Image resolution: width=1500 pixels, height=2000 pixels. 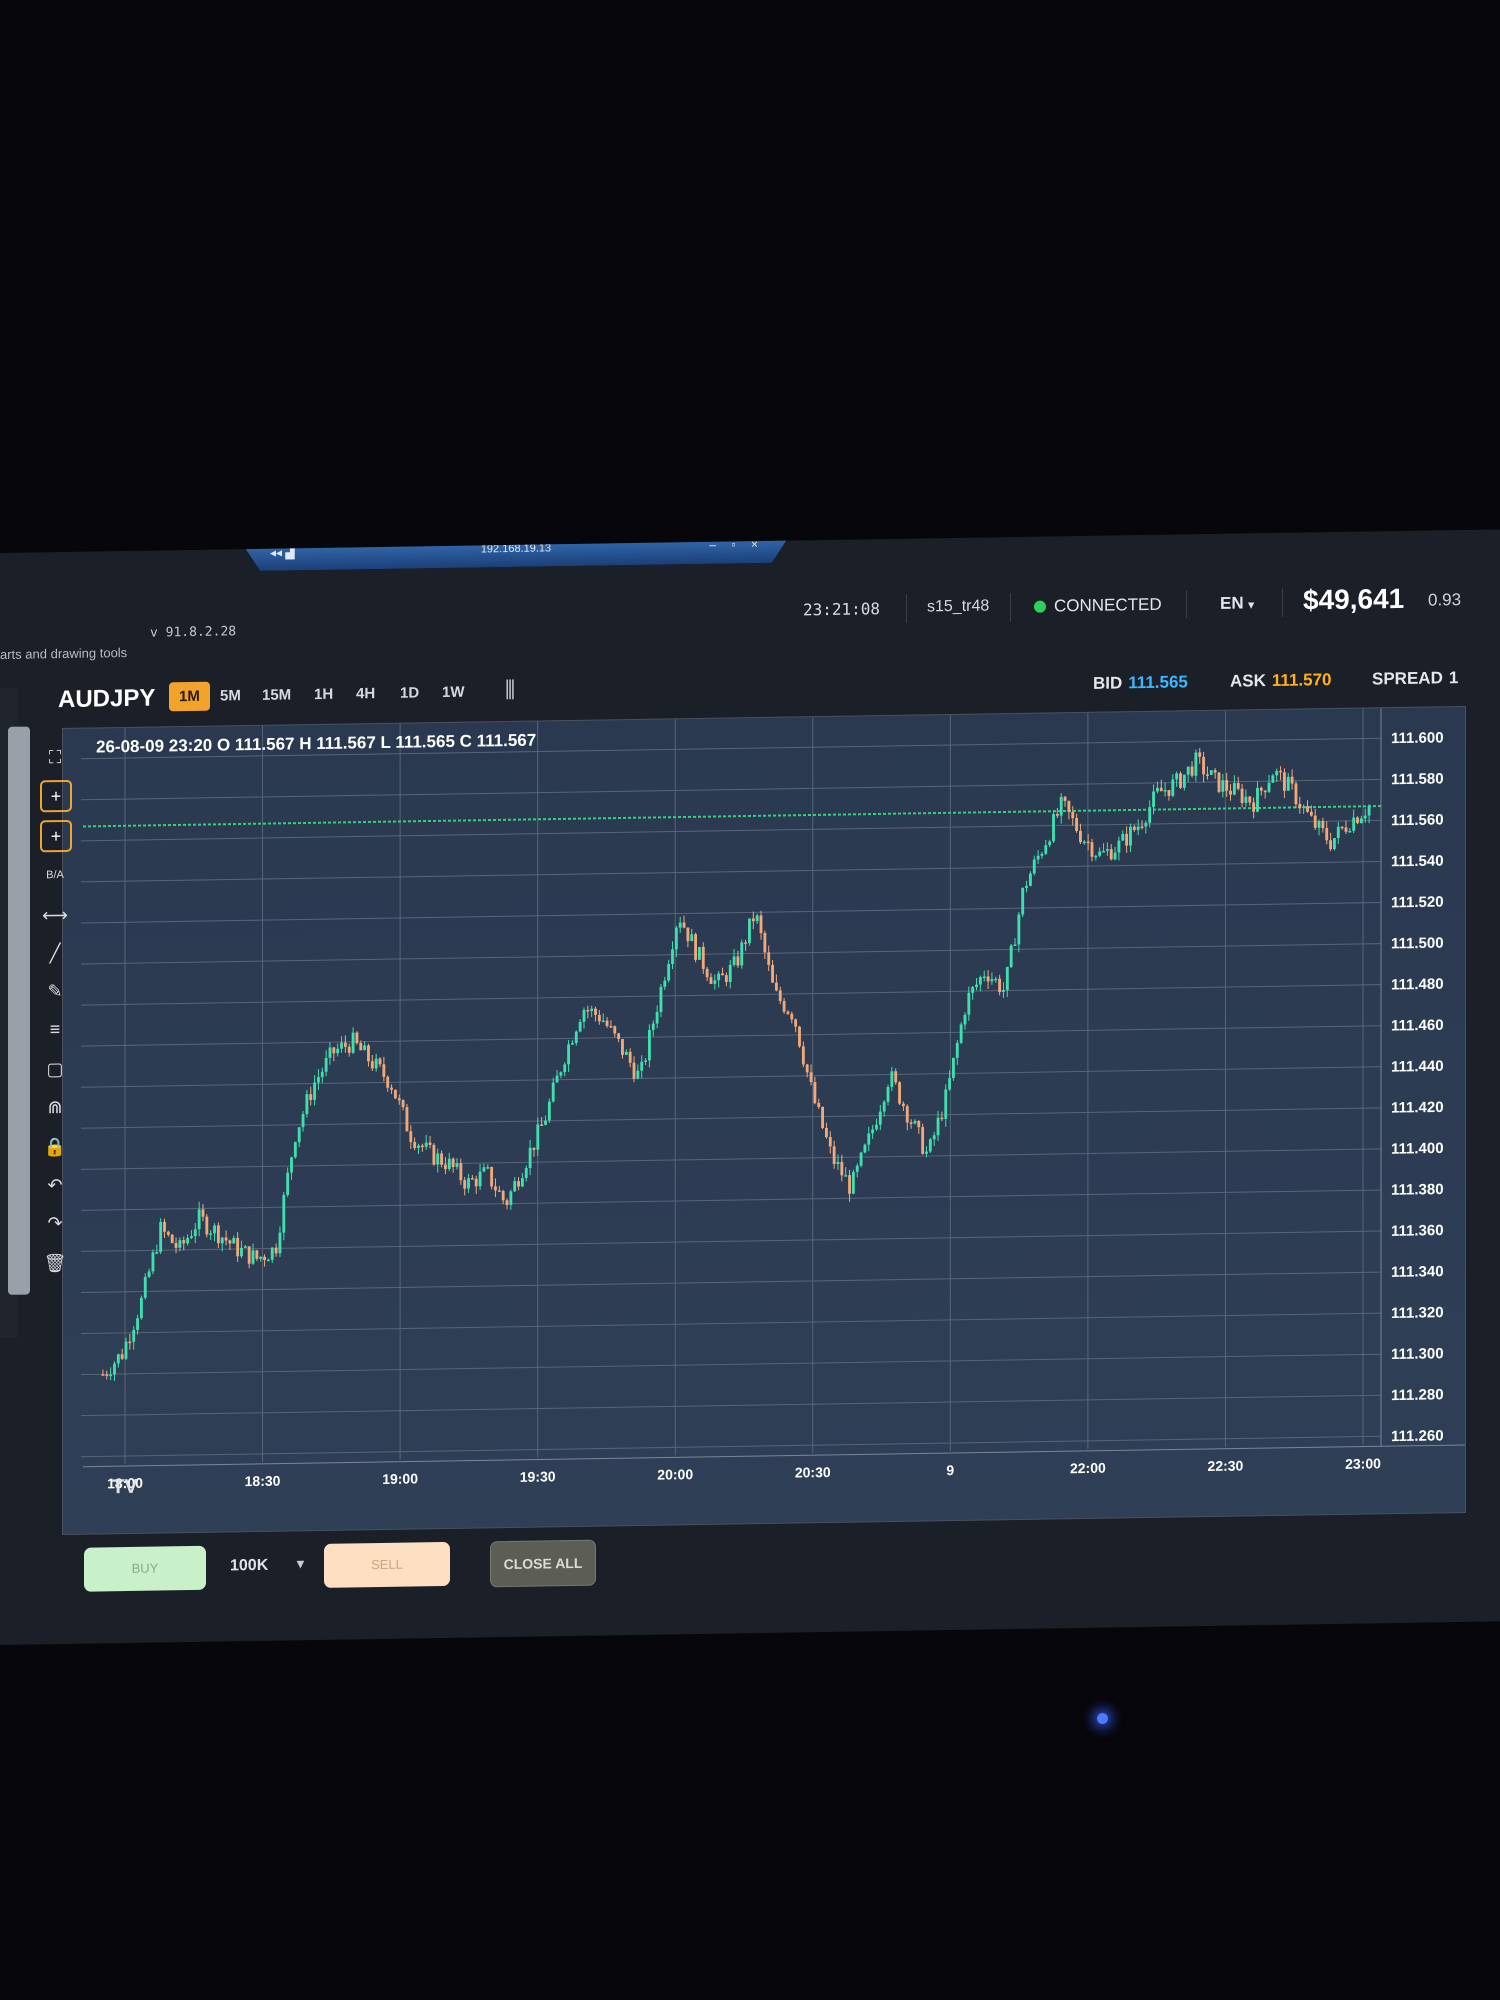 I want to click on close-all-button: CLOSE ALL, so click(x=543, y=1563).